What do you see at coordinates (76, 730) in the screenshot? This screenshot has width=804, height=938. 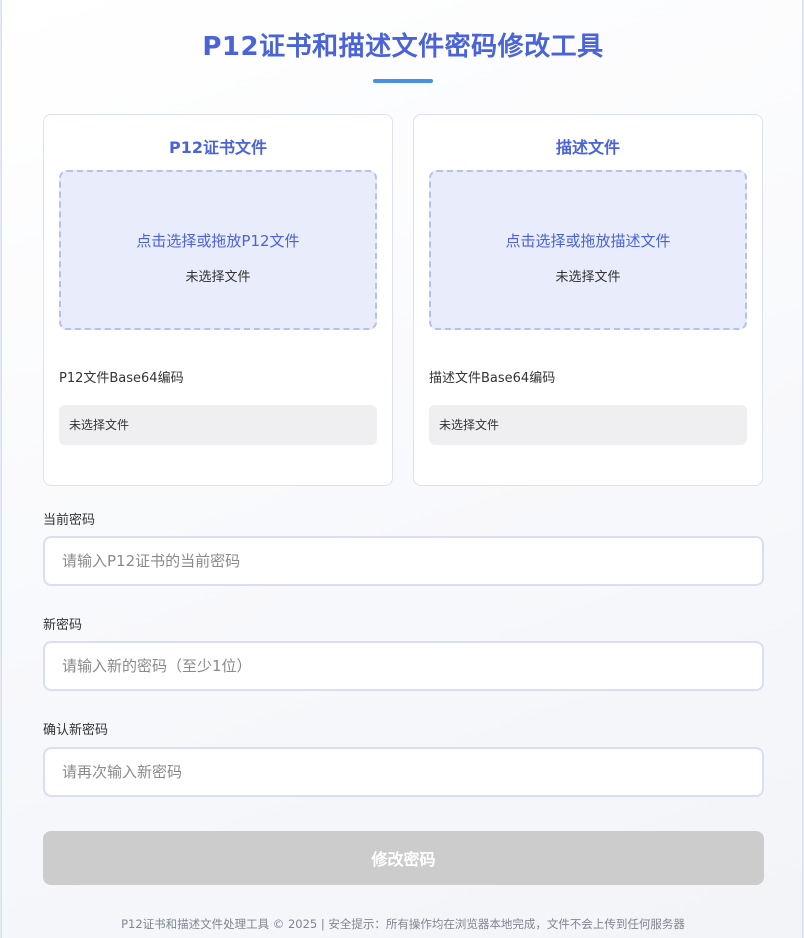 I see `confirm-password-label: 确认新密码` at bounding box center [76, 730].